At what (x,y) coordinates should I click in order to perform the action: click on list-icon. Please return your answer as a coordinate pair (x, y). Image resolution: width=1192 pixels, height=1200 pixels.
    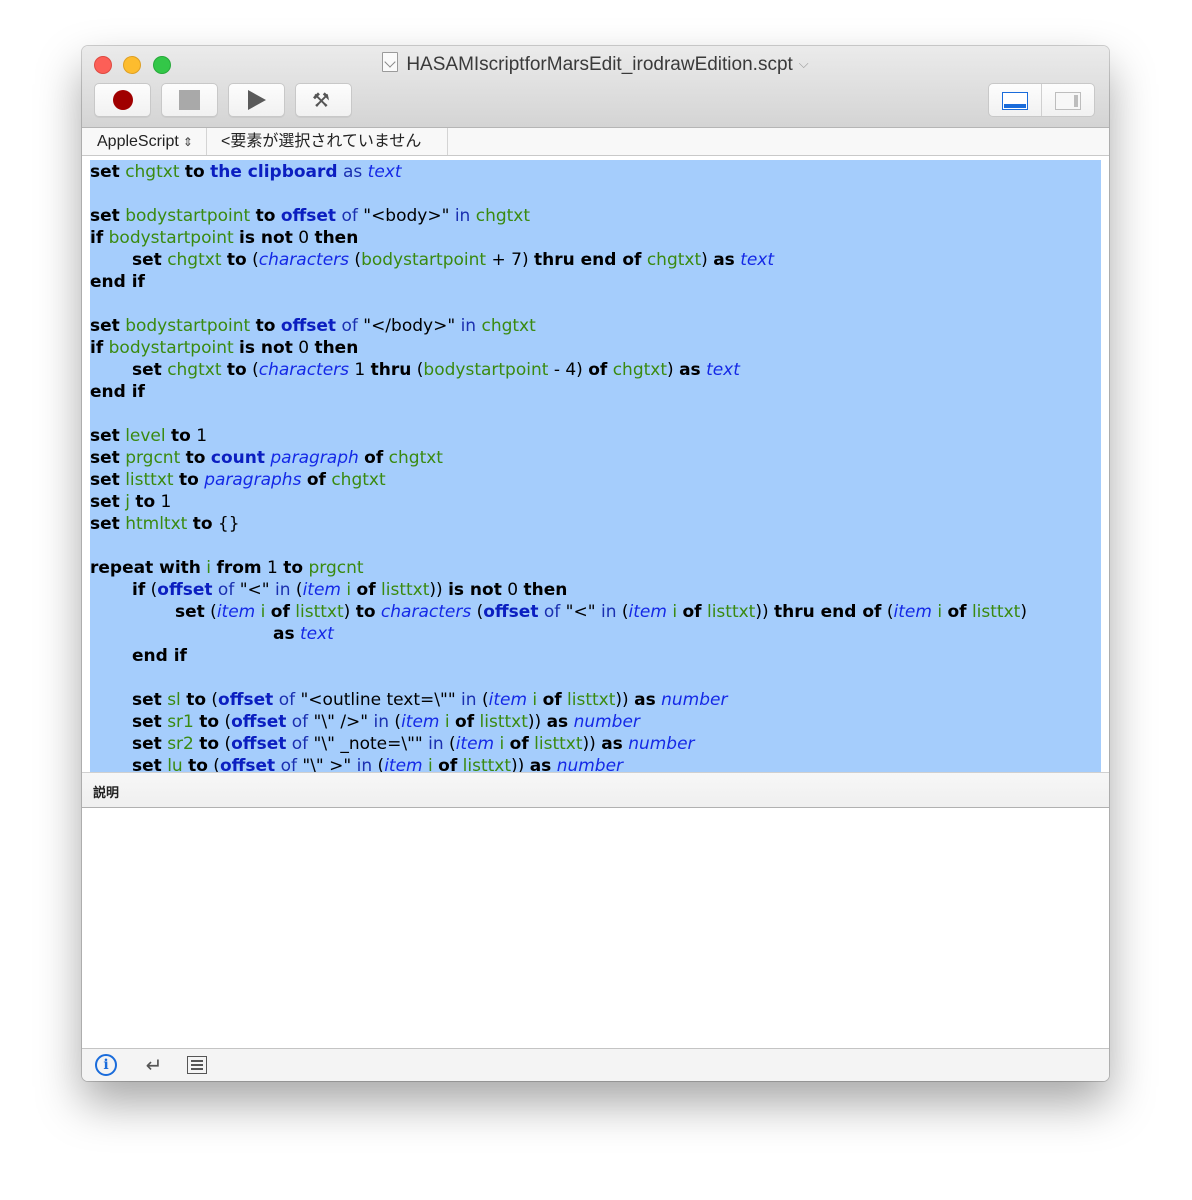
    Looking at the image, I should click on (197, 1065).